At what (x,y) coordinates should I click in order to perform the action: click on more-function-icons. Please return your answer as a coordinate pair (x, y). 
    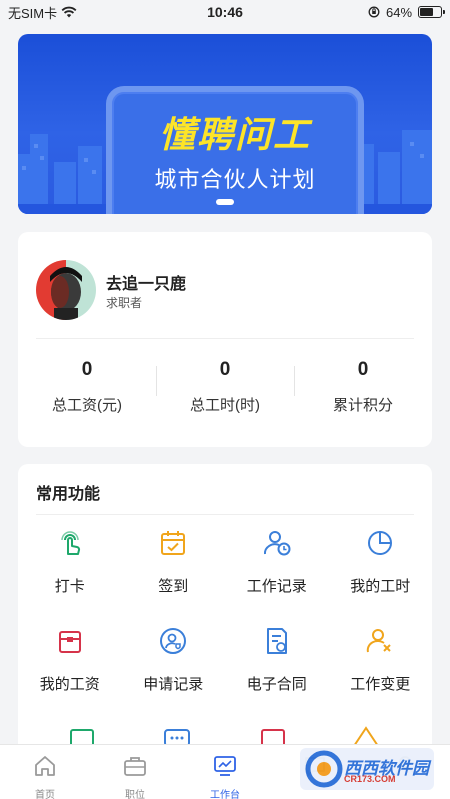
    Looking at the image, I should click on (224, 736).